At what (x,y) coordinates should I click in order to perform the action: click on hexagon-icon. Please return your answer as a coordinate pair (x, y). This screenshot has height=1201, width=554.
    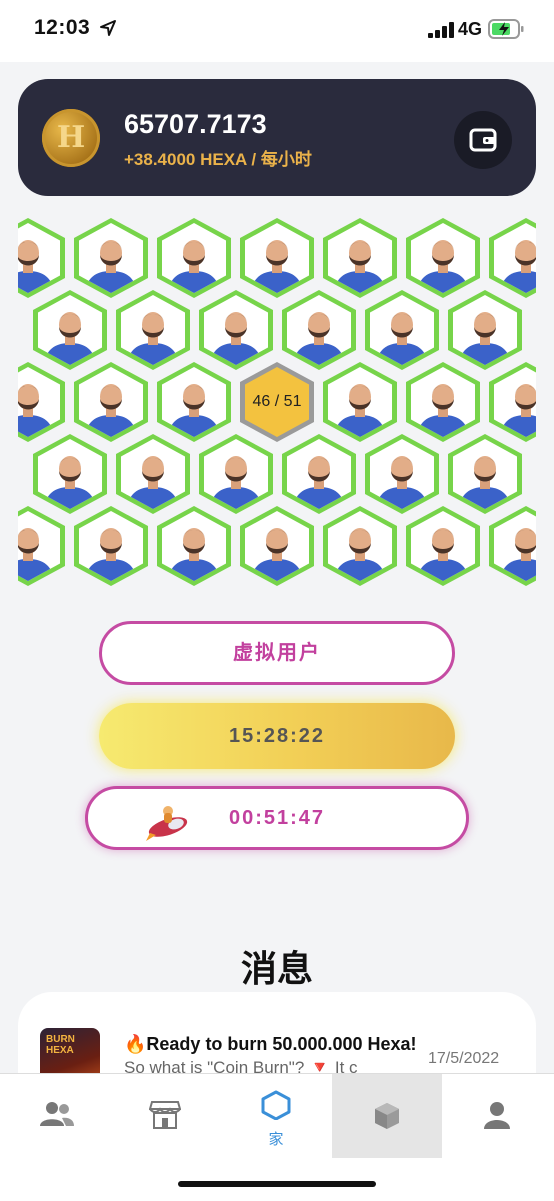
    Looking at the image, I should click on (276, 1105).